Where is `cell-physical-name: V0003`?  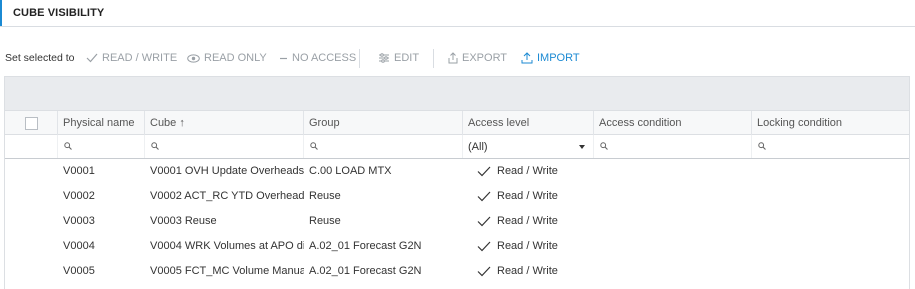 cell-physical-name: V0003 is located at coordinates (79, 221).